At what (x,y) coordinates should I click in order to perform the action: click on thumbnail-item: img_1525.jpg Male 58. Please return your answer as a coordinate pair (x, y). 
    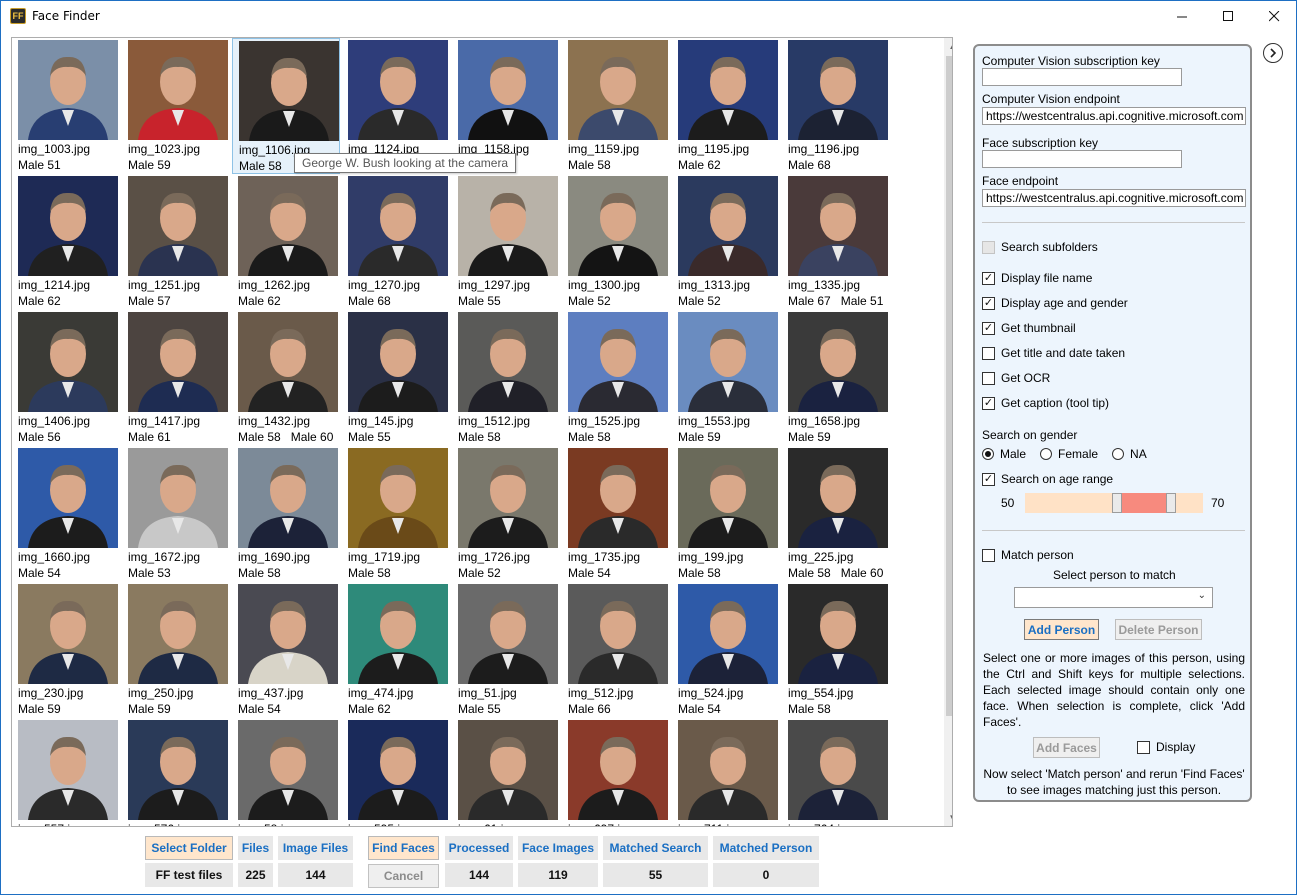
    Looking at the image, I should click on (616, 378).